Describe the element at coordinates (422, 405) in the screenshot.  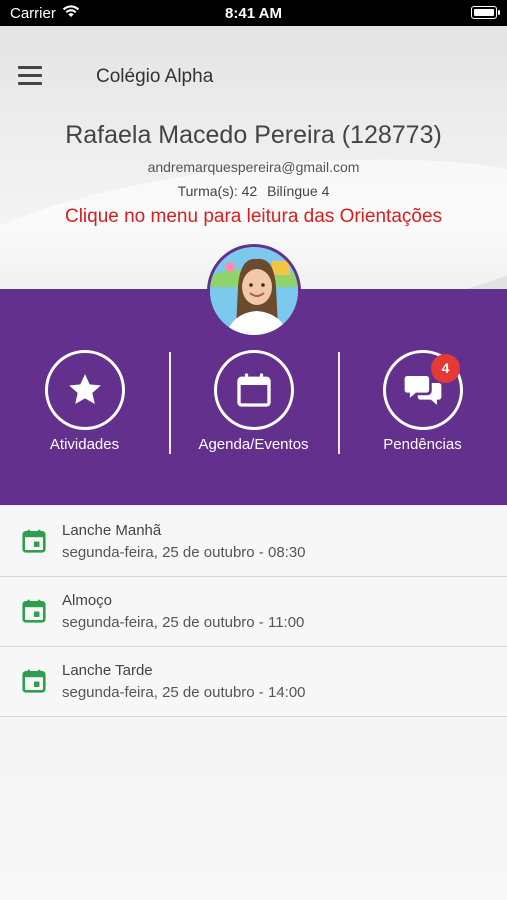
I see `pending-button: Pendências` at that location.